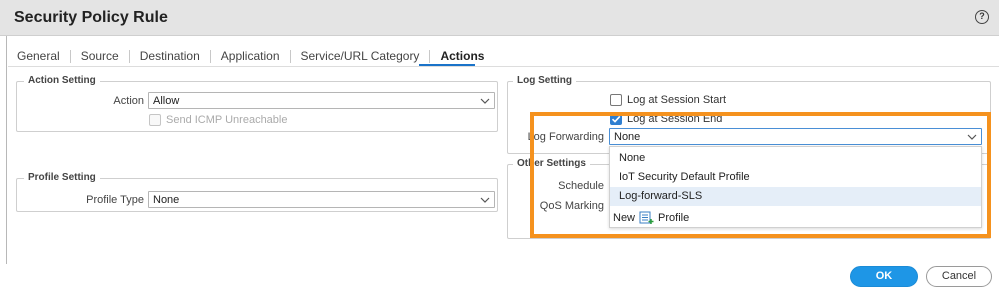  I want to click on ok-button: OK, so click(884, 276).